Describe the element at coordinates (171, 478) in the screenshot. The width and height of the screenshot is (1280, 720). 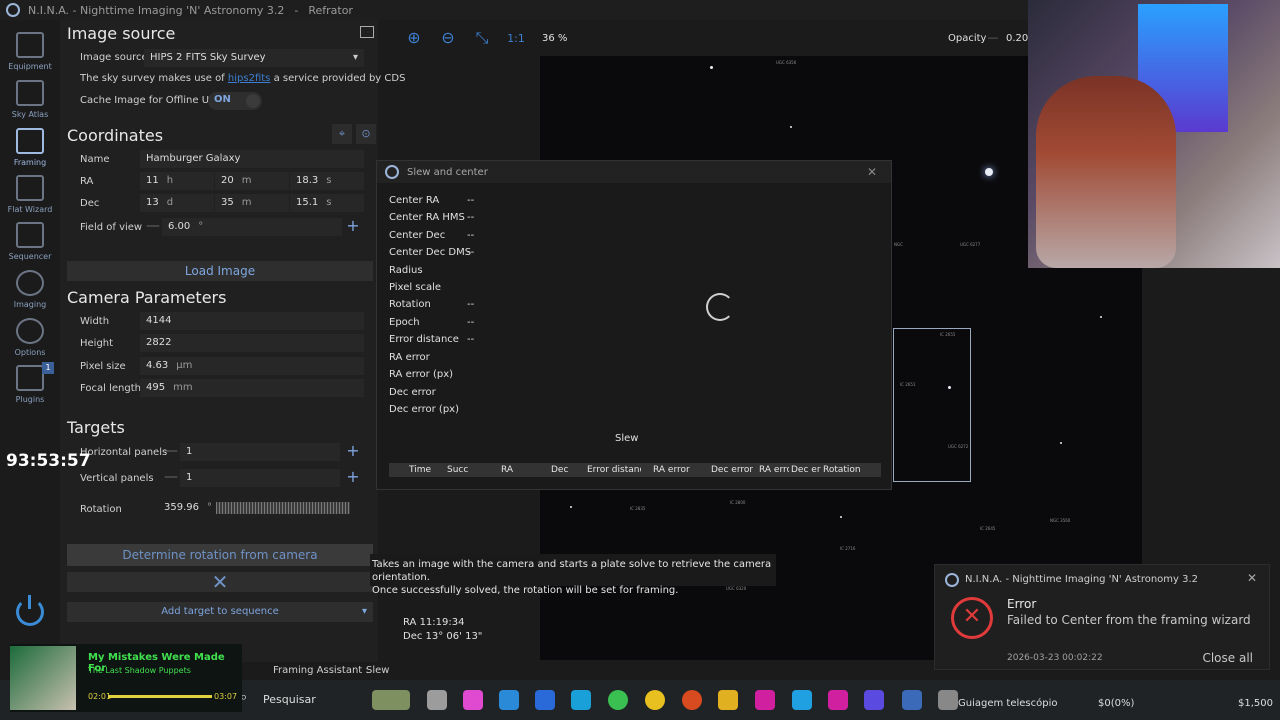
I see `vpanels-minus-button: —` at that location.